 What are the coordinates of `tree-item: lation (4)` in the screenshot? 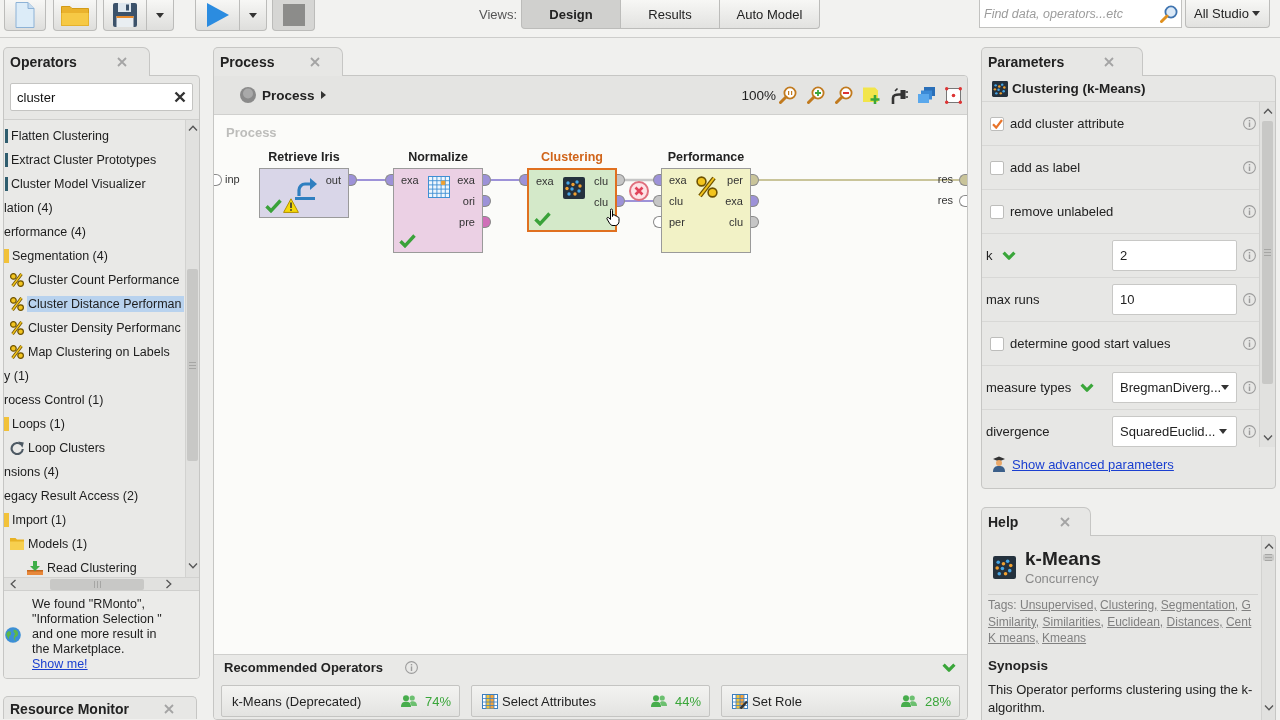 It's located at (29, 208).